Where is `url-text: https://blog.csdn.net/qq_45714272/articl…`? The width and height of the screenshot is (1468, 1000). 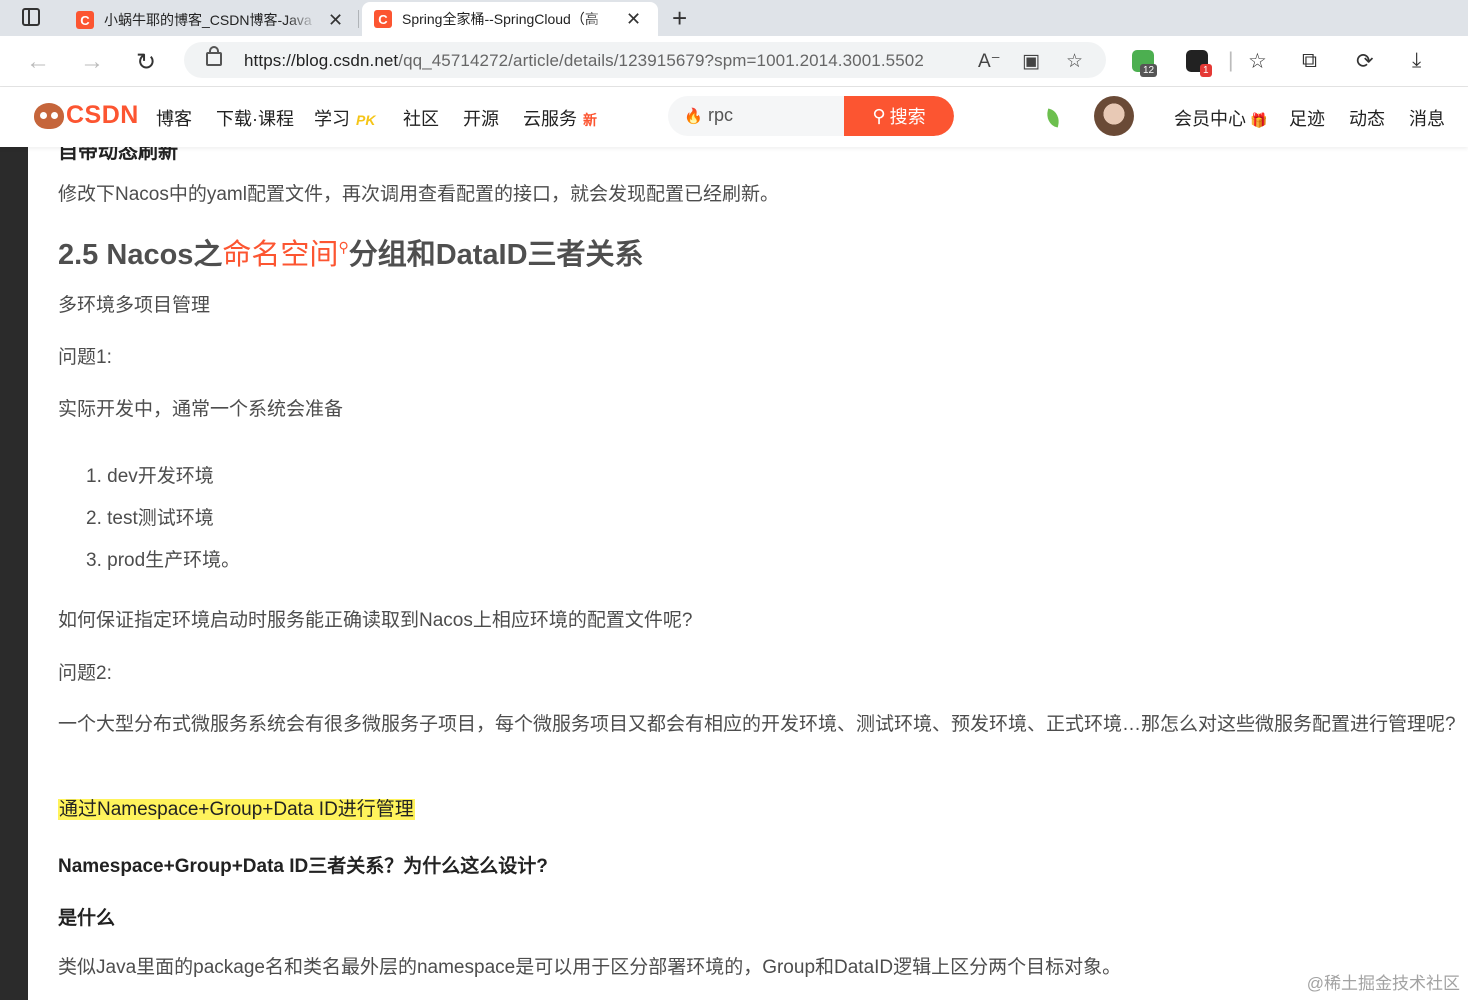 url-text: https://blog.csdn.net/qq_45714272/articl… is located at coordinates (584, 60).